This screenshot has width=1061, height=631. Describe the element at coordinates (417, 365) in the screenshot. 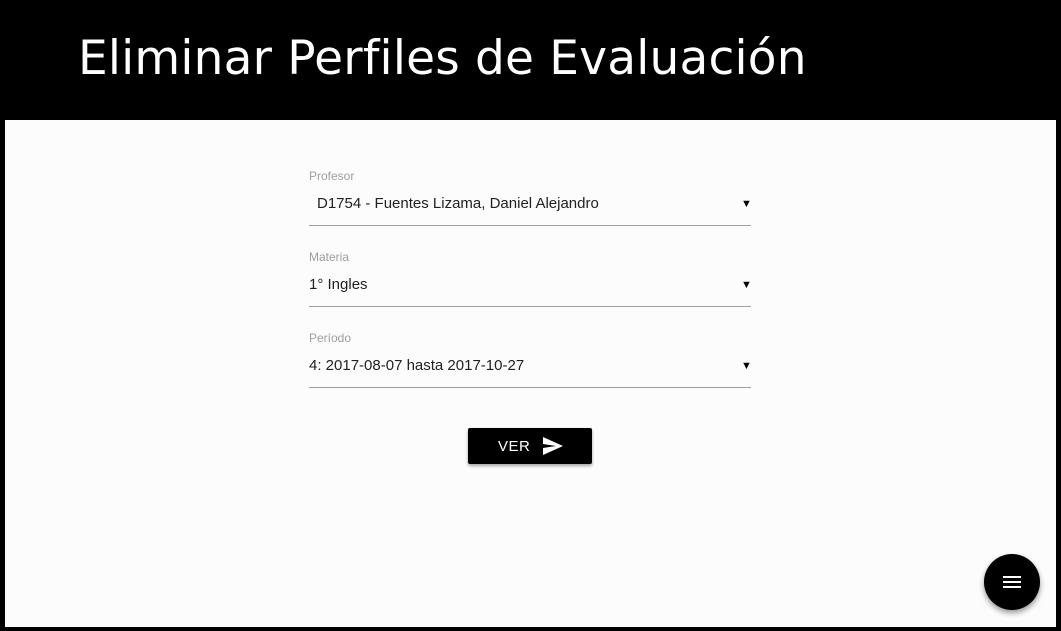

I see `periodo-select-value: 4: 2017-08-07 hasta 2017-10-27` at that location.